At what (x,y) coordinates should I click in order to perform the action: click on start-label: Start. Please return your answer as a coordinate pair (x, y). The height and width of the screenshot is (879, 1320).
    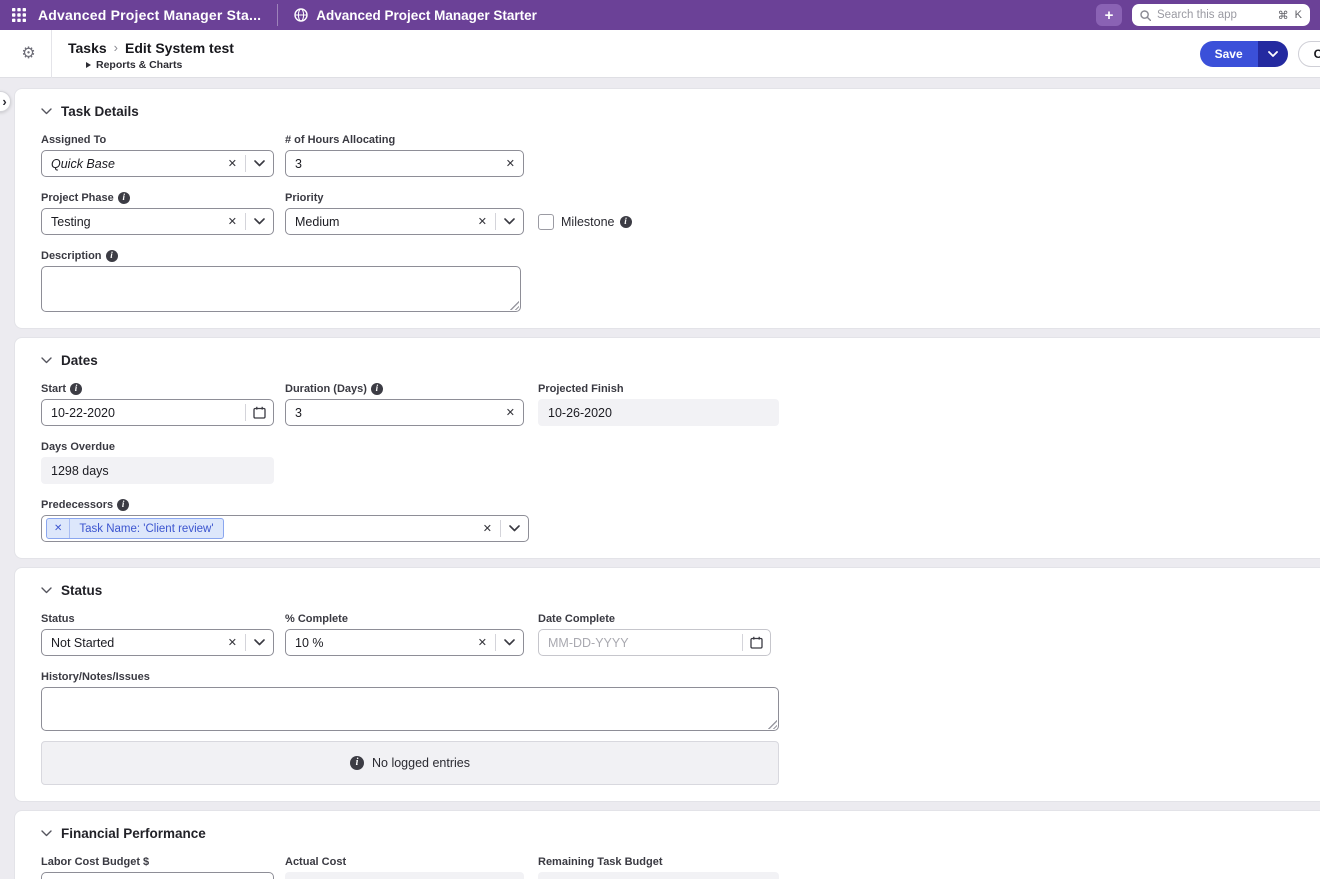
    Looking at the image, I should click on (157, 388).